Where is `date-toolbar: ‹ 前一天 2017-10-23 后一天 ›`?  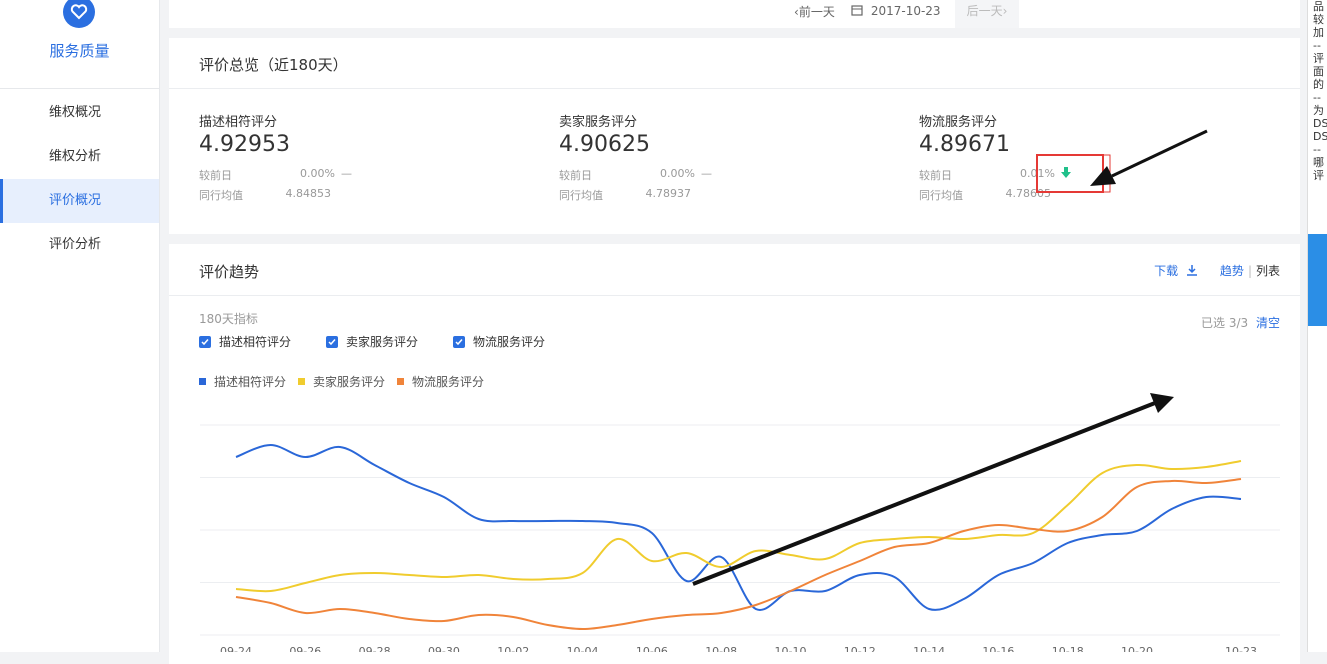 date-toolbar: ‹ 前一天 2017-10-23 后一天 › is located at coordinates (734, 14).